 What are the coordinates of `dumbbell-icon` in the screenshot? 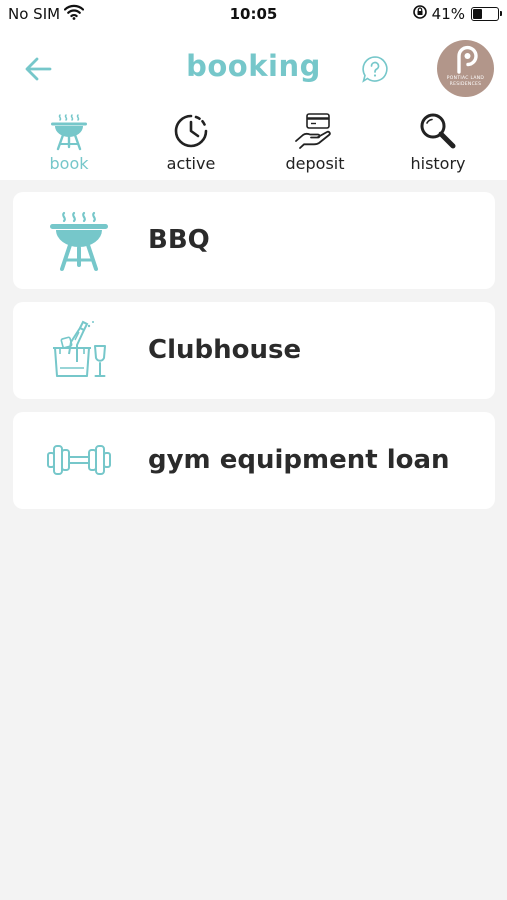 It's located at (79, 460).